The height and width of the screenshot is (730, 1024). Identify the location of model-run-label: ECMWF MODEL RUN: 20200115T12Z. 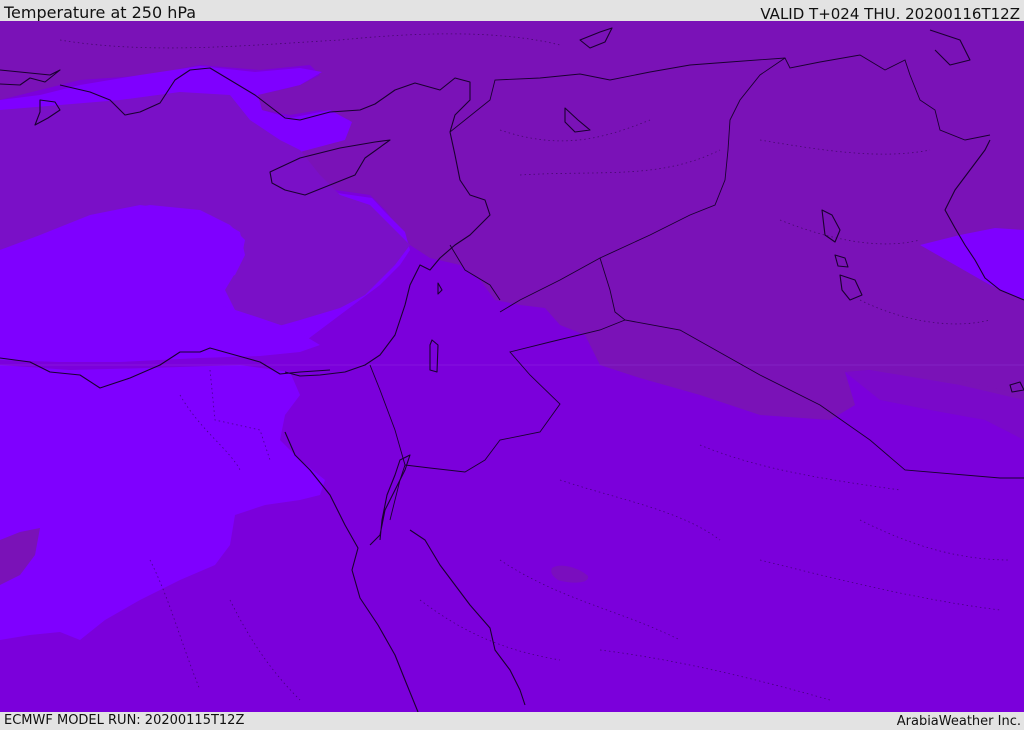
(124, 720).